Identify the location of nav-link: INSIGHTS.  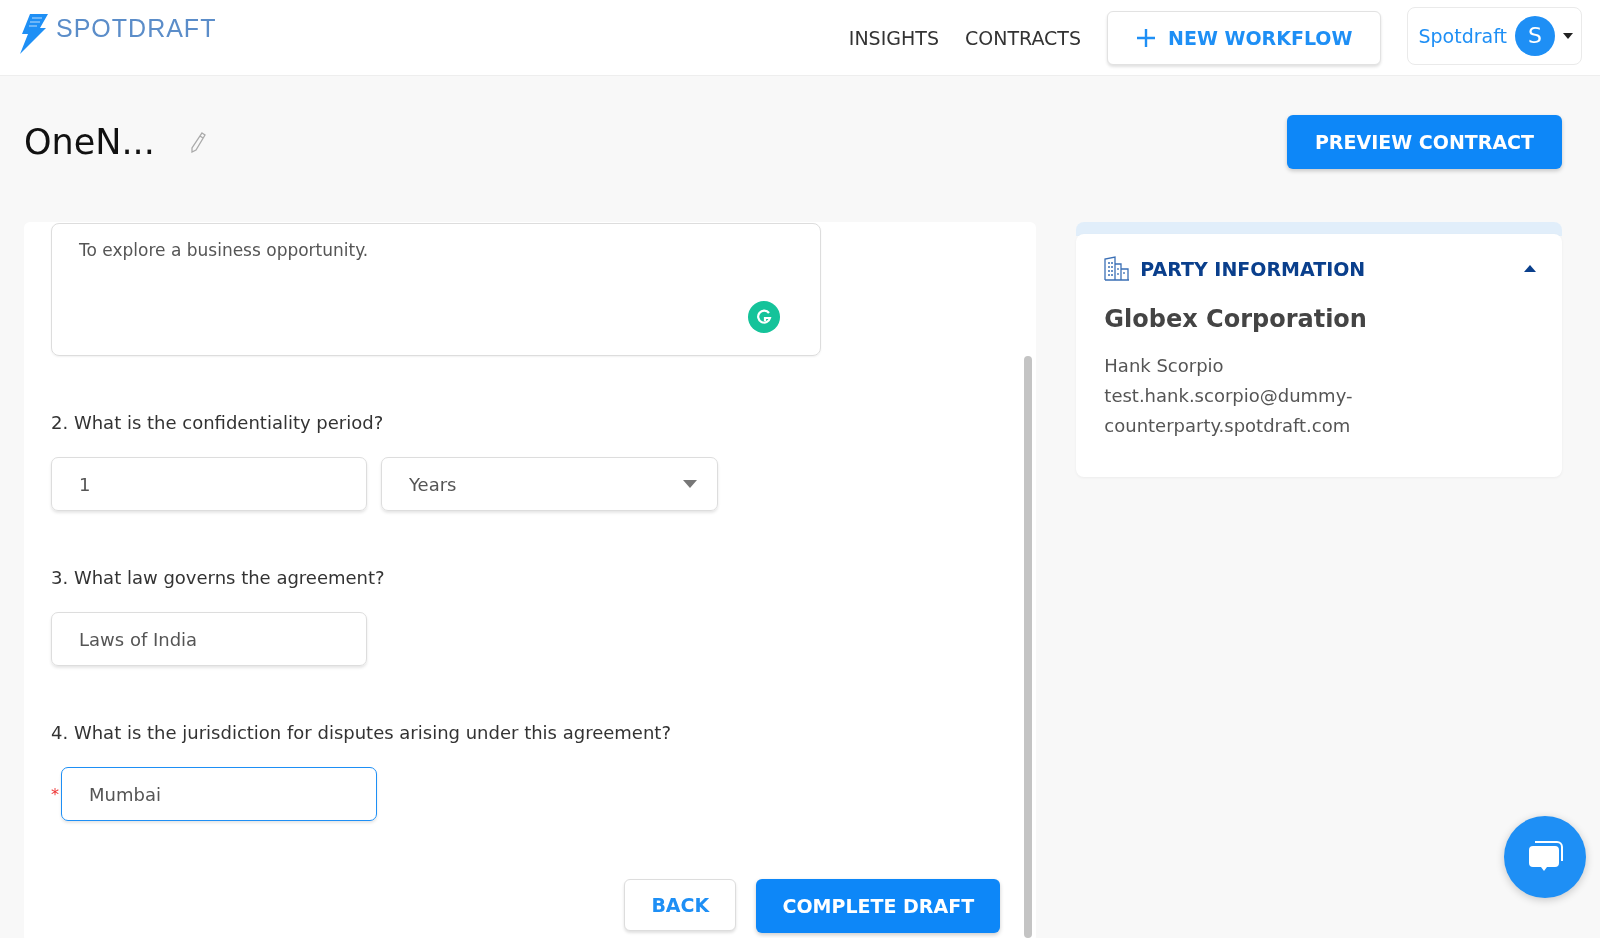
(893, 37).